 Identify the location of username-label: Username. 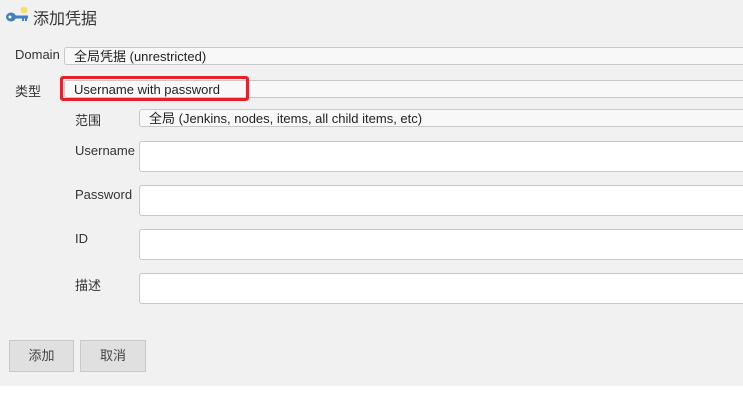
(105, 150).